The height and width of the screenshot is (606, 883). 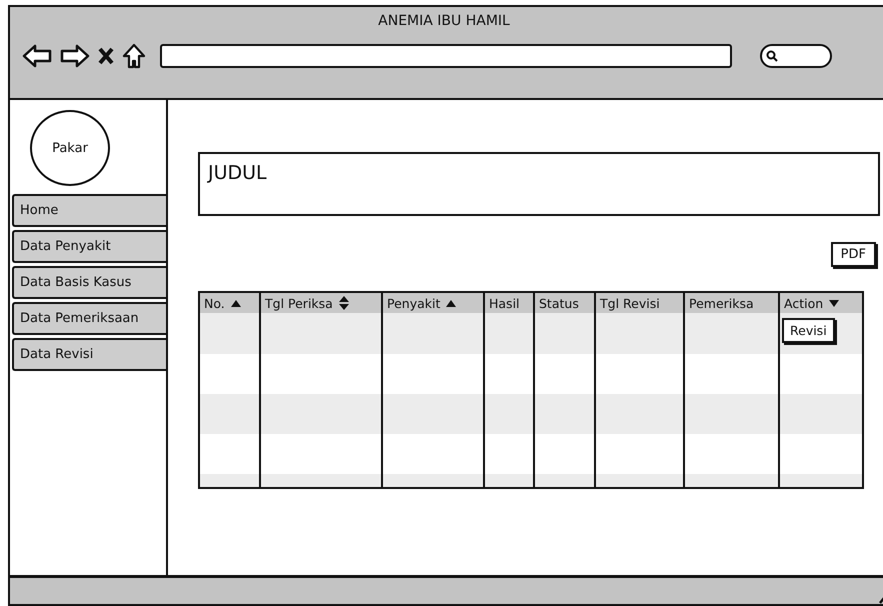 I want to click on window-title: ANEMIA IBU HAMIL, so click(x=444, y=21).